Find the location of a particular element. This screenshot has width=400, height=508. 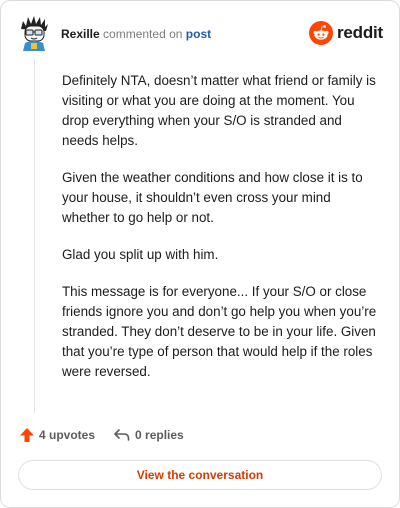

reddit-snoo-icon is located at coordinates (320, 33).